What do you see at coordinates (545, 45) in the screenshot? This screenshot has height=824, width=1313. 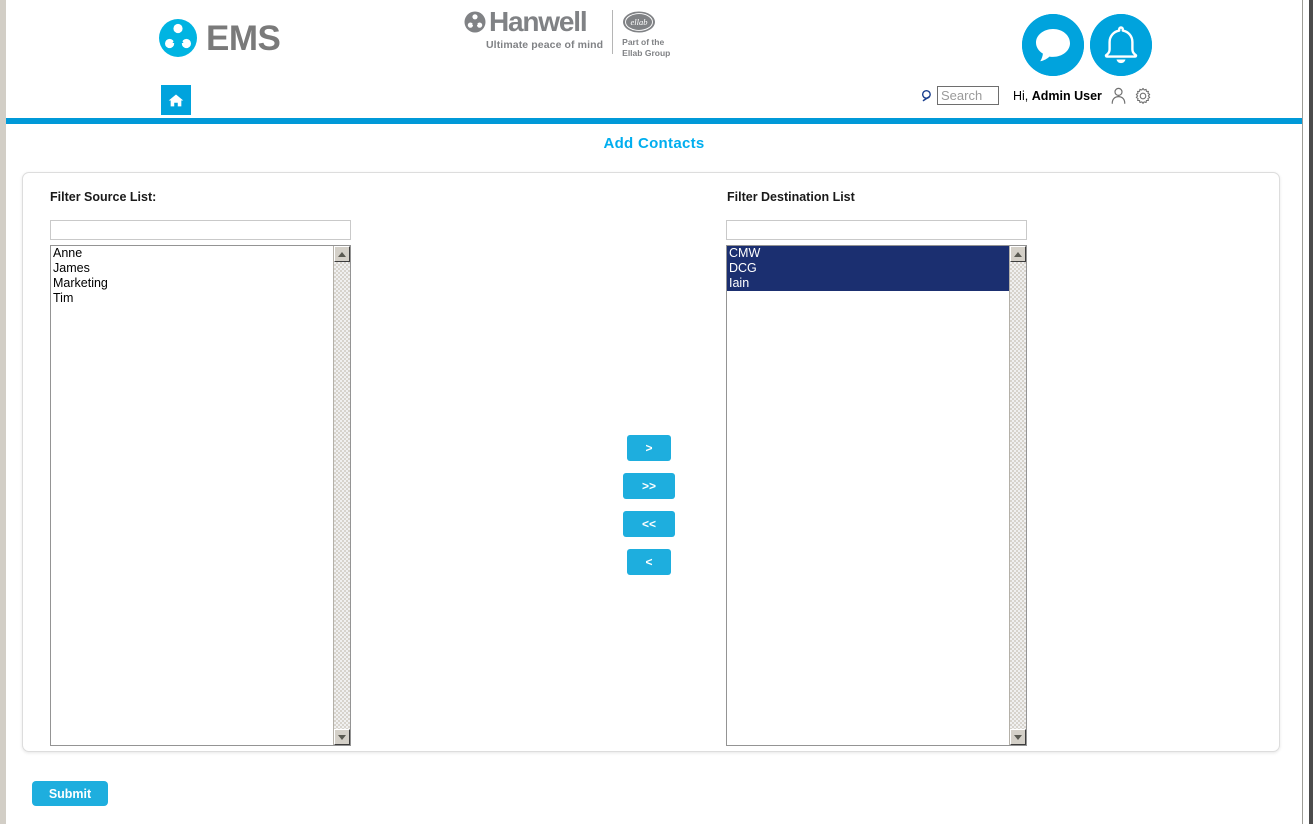 I see `hanwell-tagline: Ultimate peace of mind` at bounding box center [545, 45].